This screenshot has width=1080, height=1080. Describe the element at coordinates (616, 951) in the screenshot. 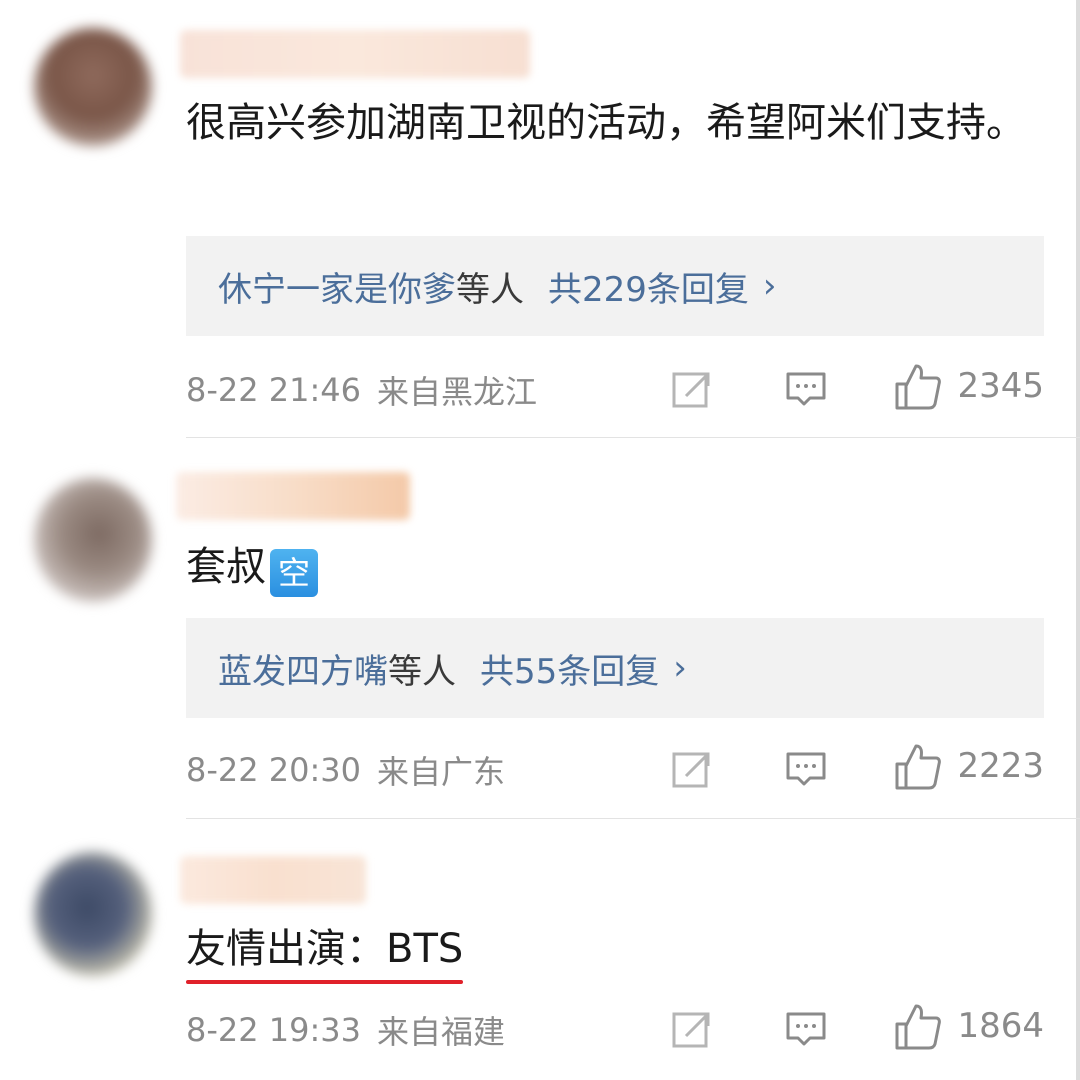

I see `comment-text: 友情出演：BTS` at that location.